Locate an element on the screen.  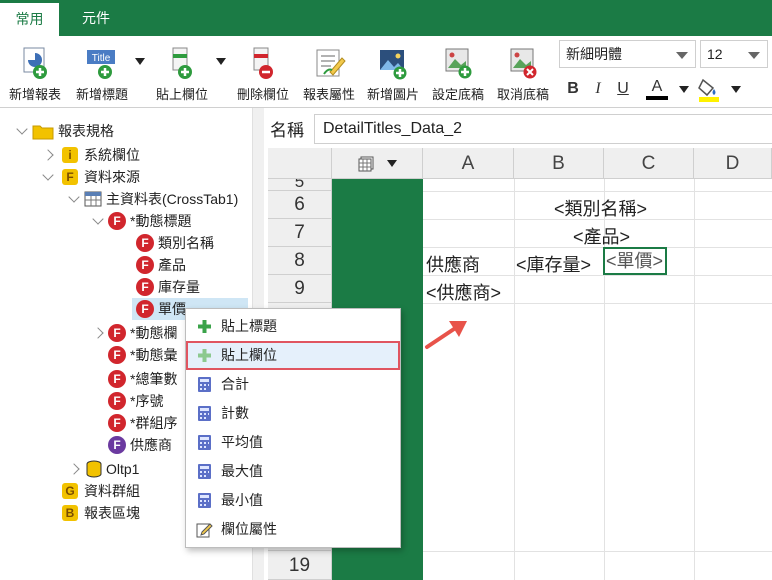
set-background-button: 設定底稿 is located at coordinates (458, 73).